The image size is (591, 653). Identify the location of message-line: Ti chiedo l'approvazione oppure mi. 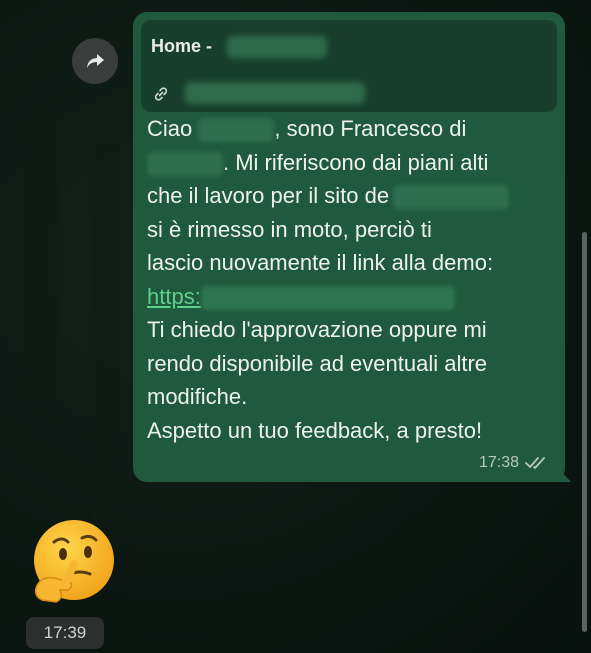
(317, 329).